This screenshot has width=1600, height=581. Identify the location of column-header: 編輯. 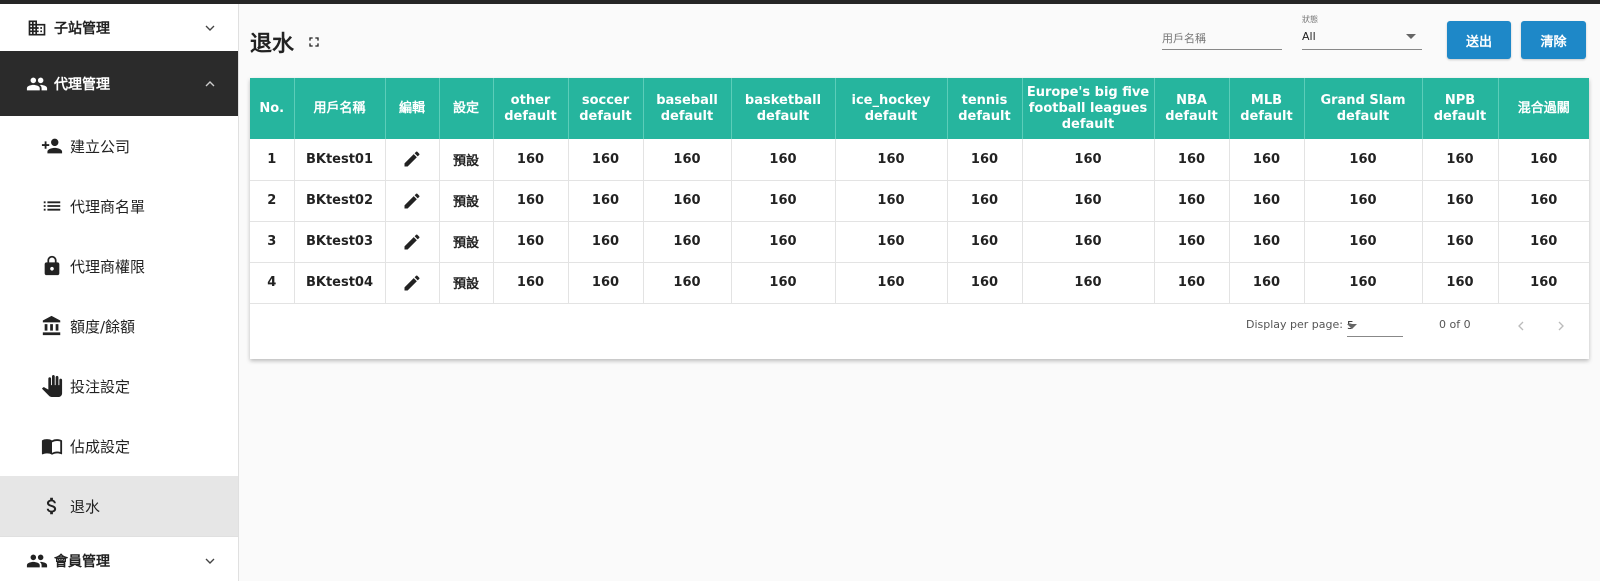
(412, 108).